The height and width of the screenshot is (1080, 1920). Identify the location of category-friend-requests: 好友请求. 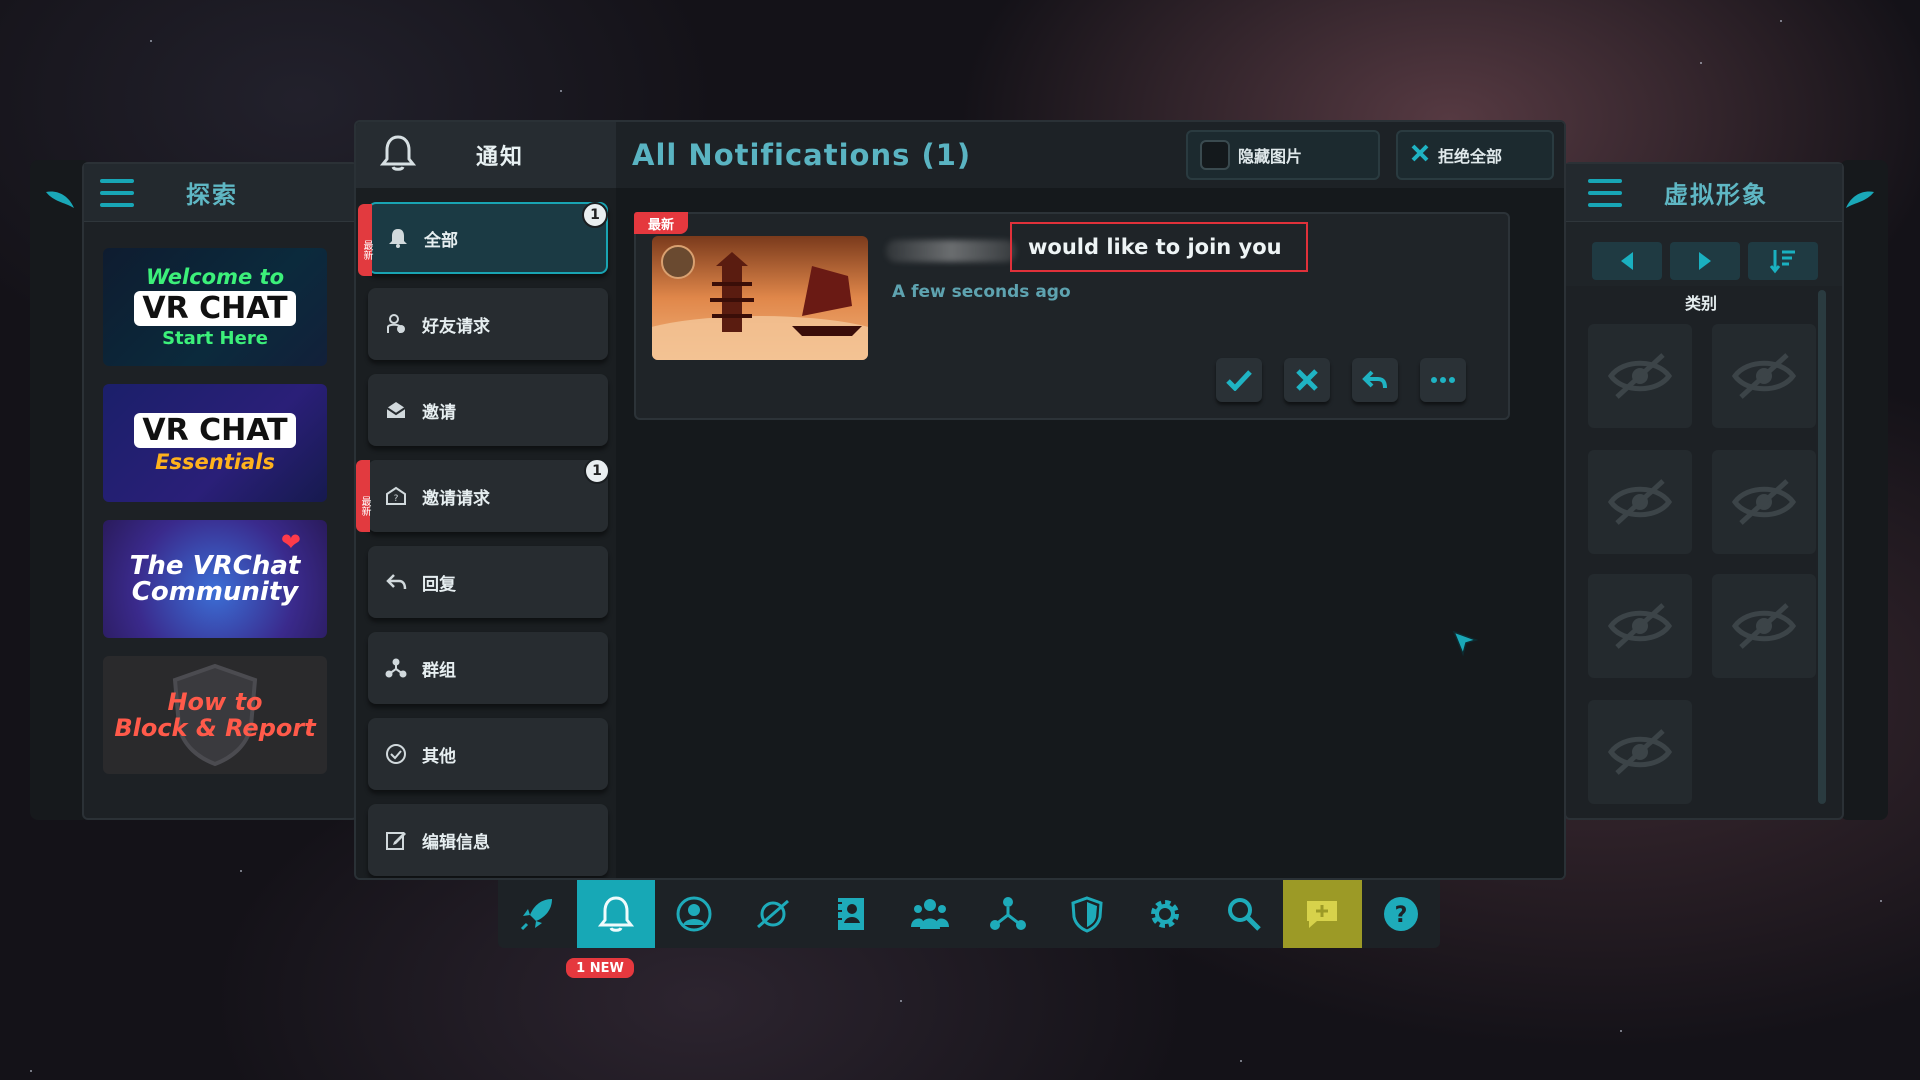
(488, 324).